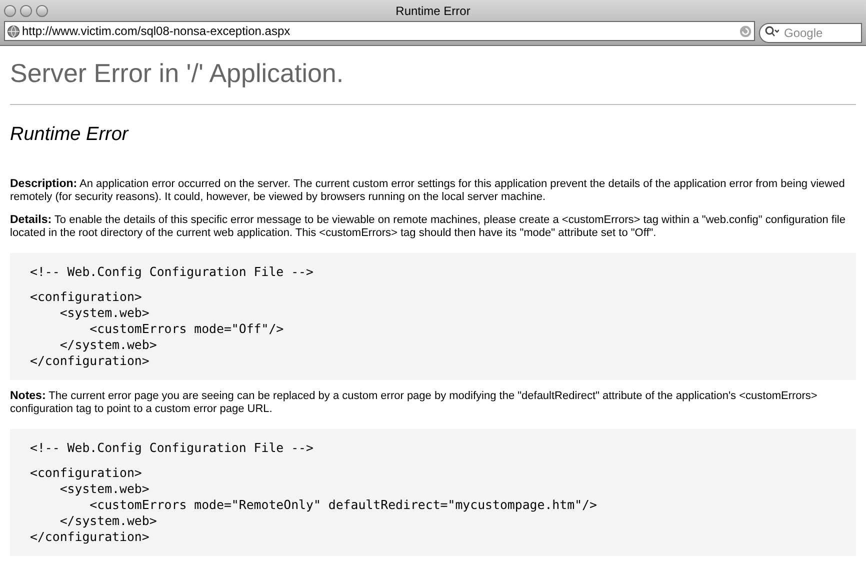 The width and height of the screenshot is (866, 565). I want to click on reload-icon, so click(745, 31).